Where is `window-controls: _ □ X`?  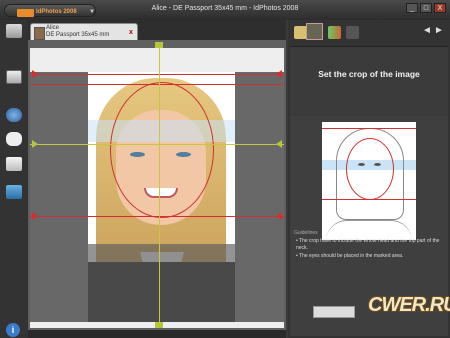 window-controls: _ □ X is located at coordinates (426, 8).